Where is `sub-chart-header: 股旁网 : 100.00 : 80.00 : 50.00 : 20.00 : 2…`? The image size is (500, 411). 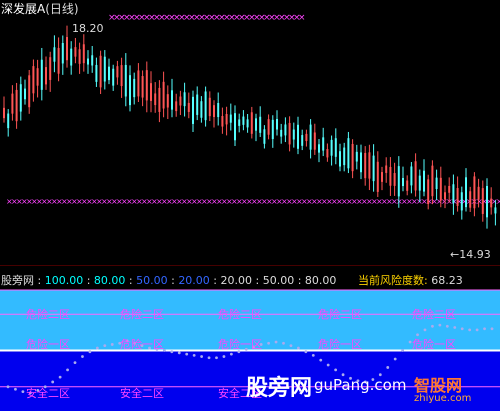
sub-chart-header: 股旁网 : 100.00 : 80.00 : 50.00 : 20.00 : 2… is located at coordinates (168, 280).